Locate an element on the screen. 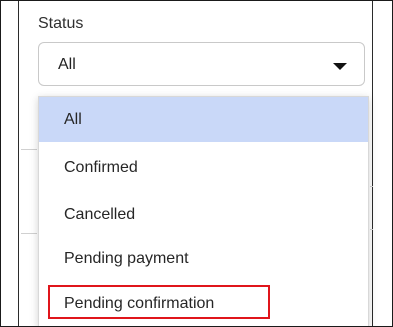 The height and width of the screenshot is (327, 393). status-select-value: All is located at coordinates (67, 64).